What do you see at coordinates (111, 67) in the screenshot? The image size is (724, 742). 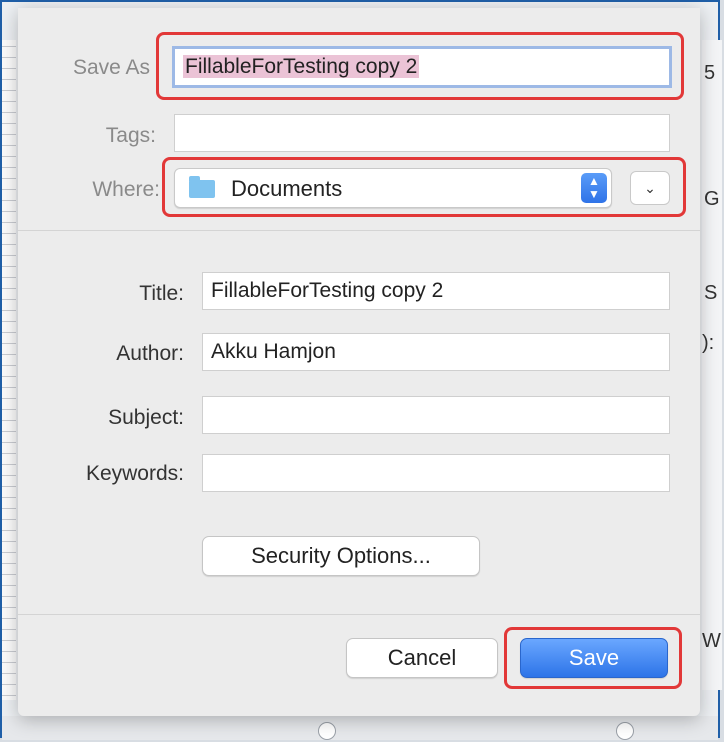 I see `save-as-label: Save As` at bounding box center [111, 67].